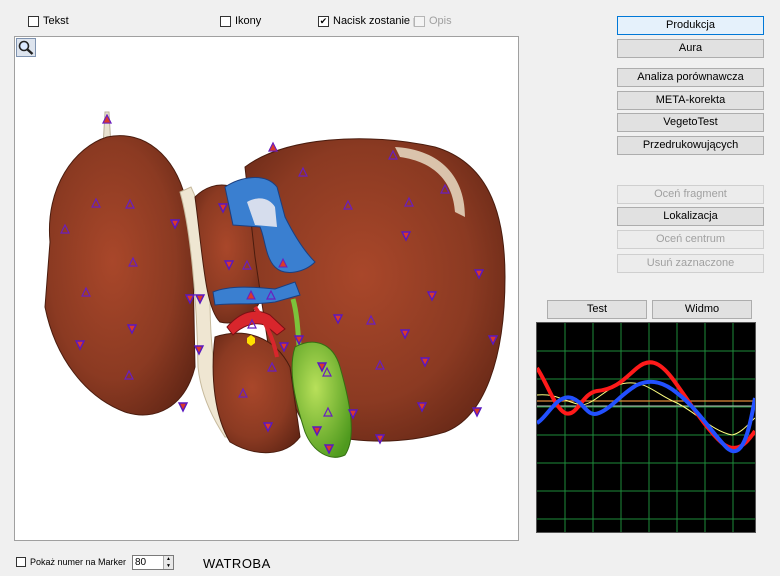 The width and height of the screenshot is (780, 576). Describe the element at coordinates (690, 216) in the screenshot. I see `localization-button: Lokalizacja` at that location.